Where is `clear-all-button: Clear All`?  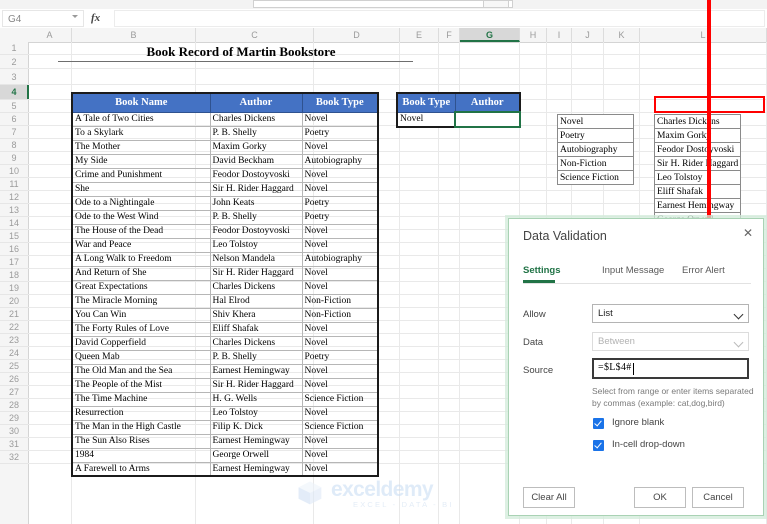 clear-all-button: Clear All is located at coordinates (549, 497).